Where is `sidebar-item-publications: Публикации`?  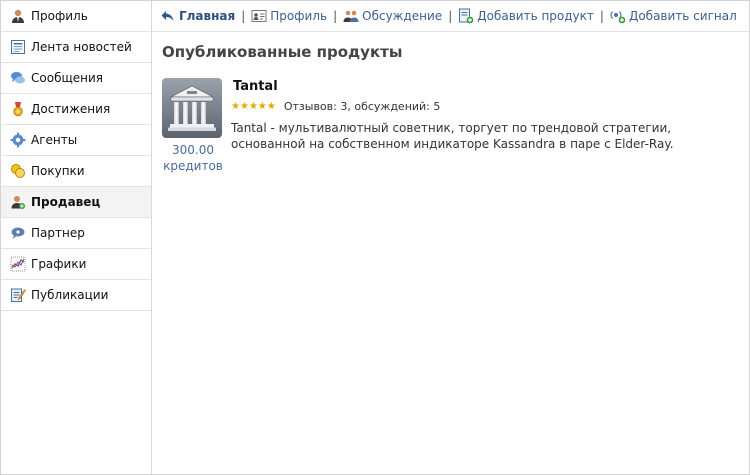
sidebar-item-publications: Публикации is located at coordinates (76, 295).